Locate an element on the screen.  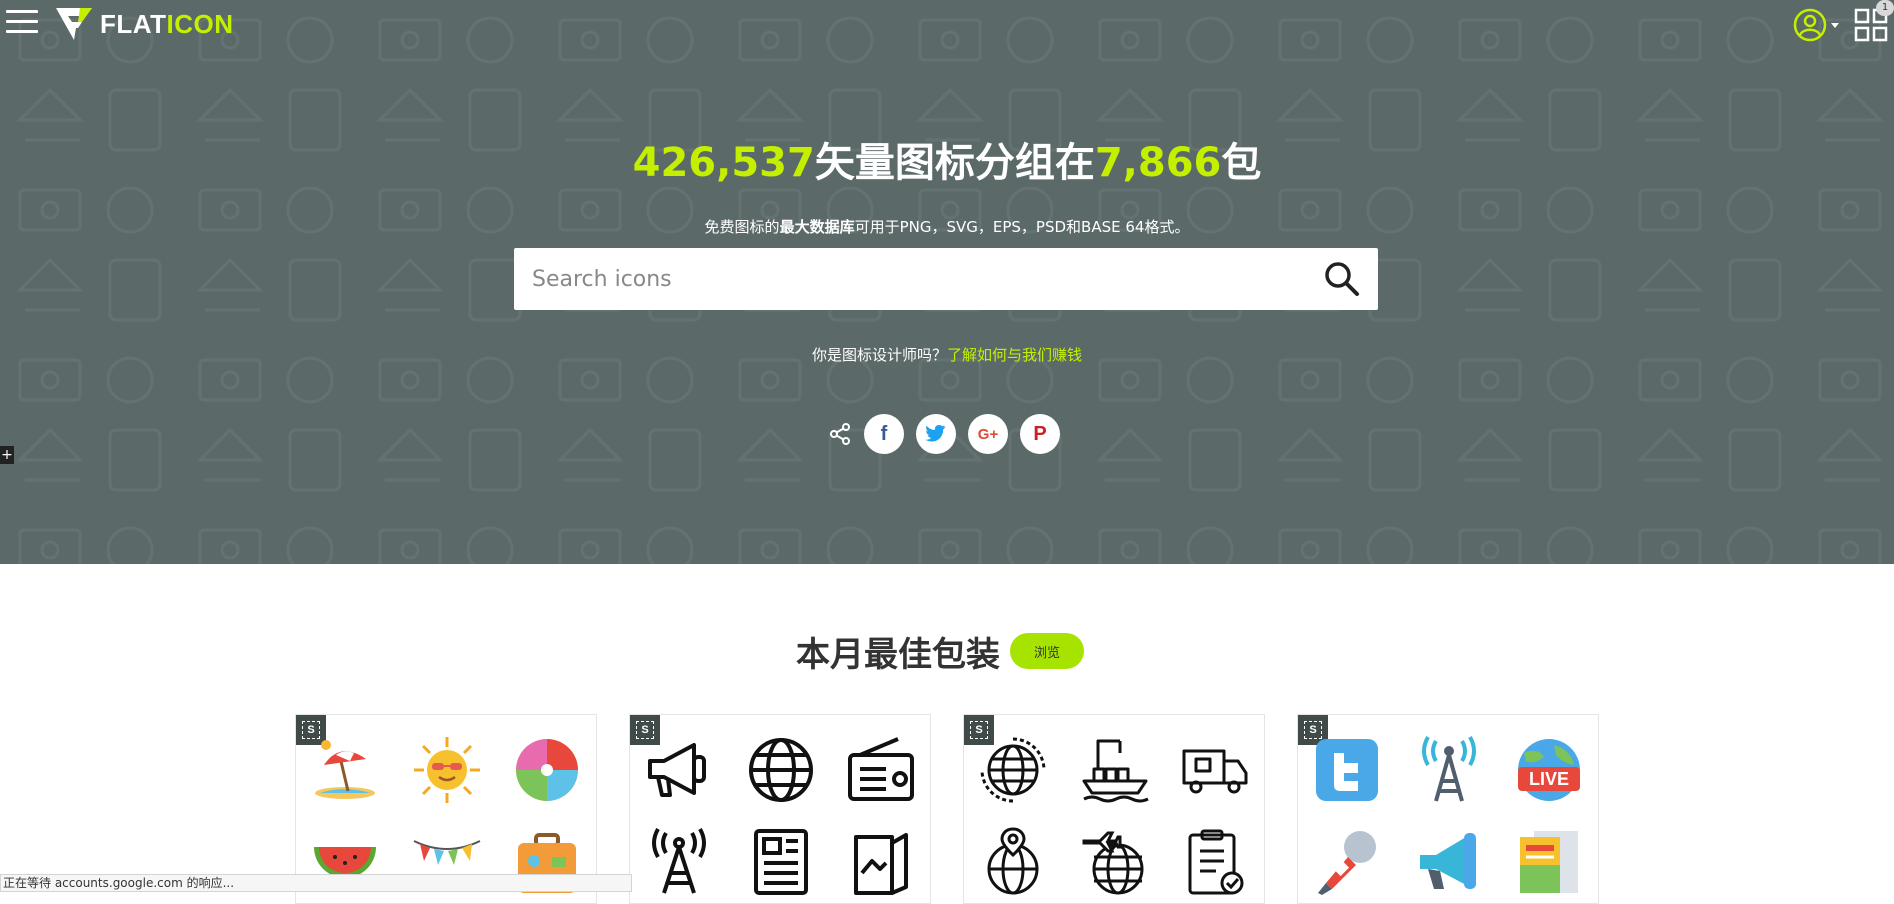
twitter-icon is located at coordinates (935, 433).